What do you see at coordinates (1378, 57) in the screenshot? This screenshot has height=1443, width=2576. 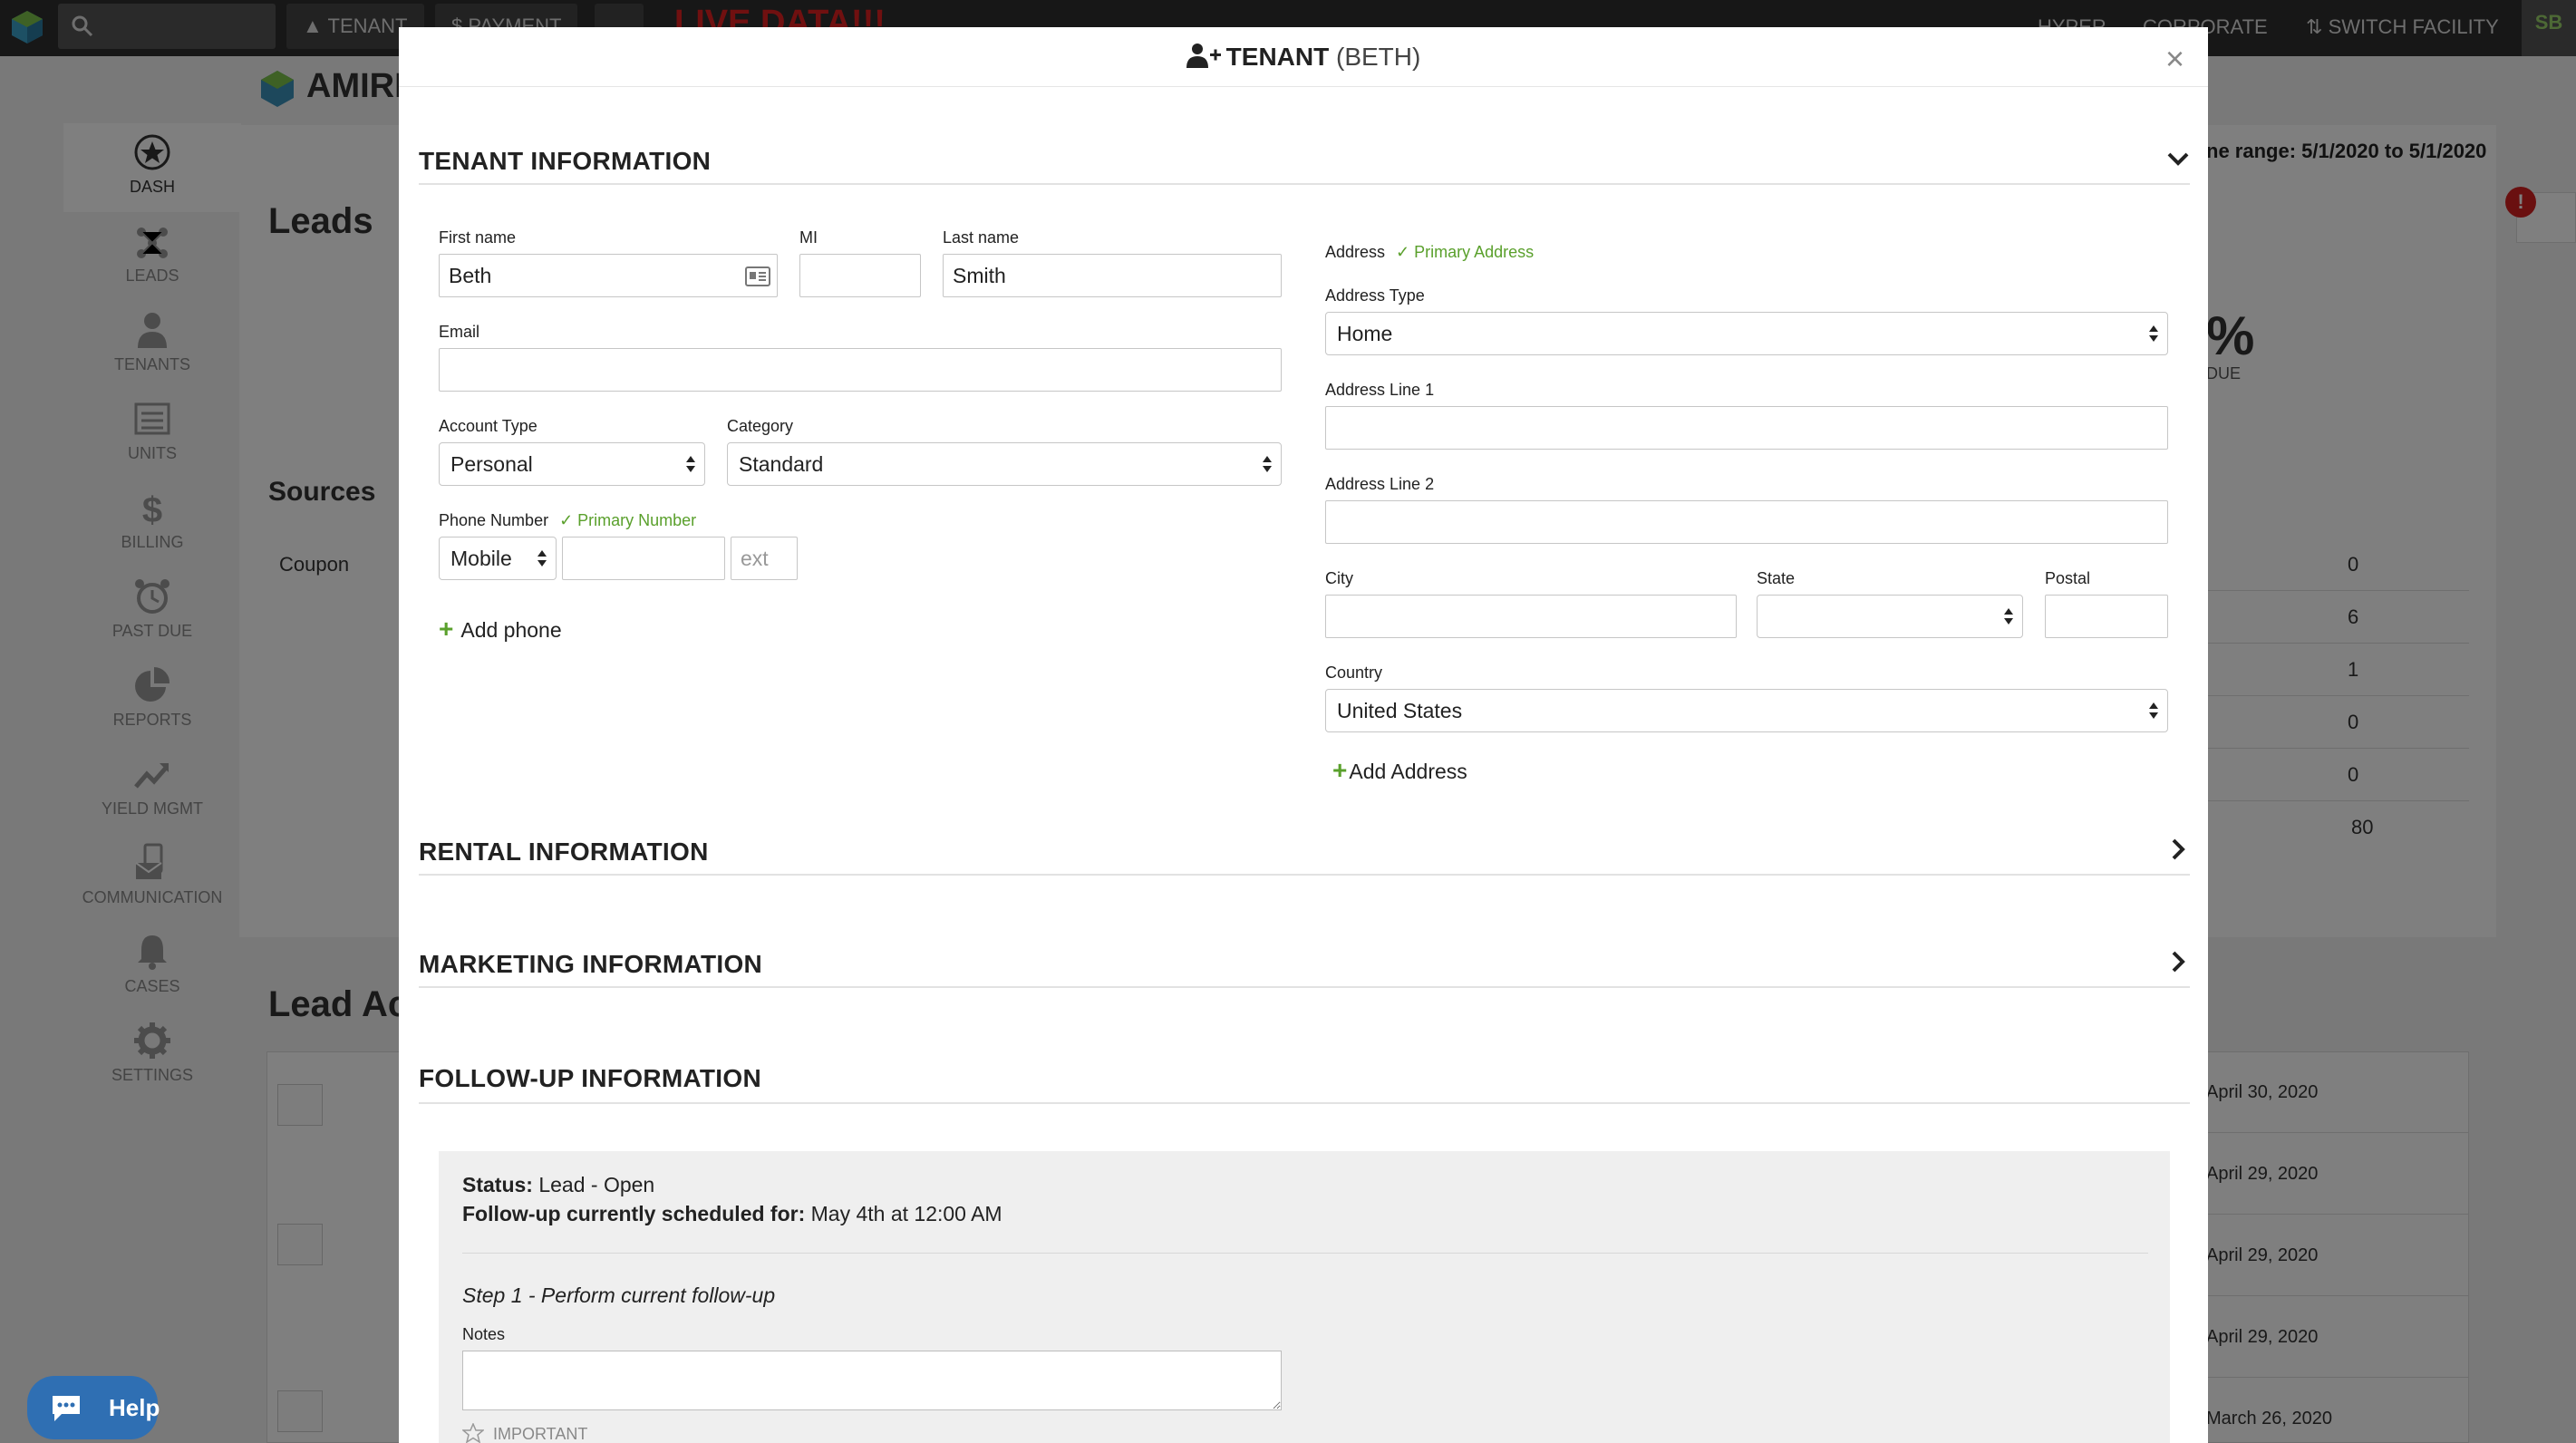 I see `modal-subtitle: (BETH)` at bounding box center [1378, 57].